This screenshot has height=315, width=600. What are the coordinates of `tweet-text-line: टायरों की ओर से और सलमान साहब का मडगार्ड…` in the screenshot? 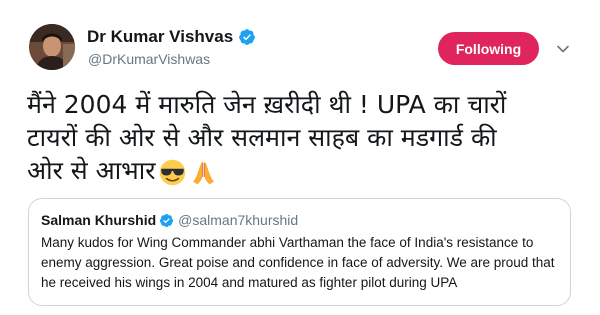 It's located at (262, 137).